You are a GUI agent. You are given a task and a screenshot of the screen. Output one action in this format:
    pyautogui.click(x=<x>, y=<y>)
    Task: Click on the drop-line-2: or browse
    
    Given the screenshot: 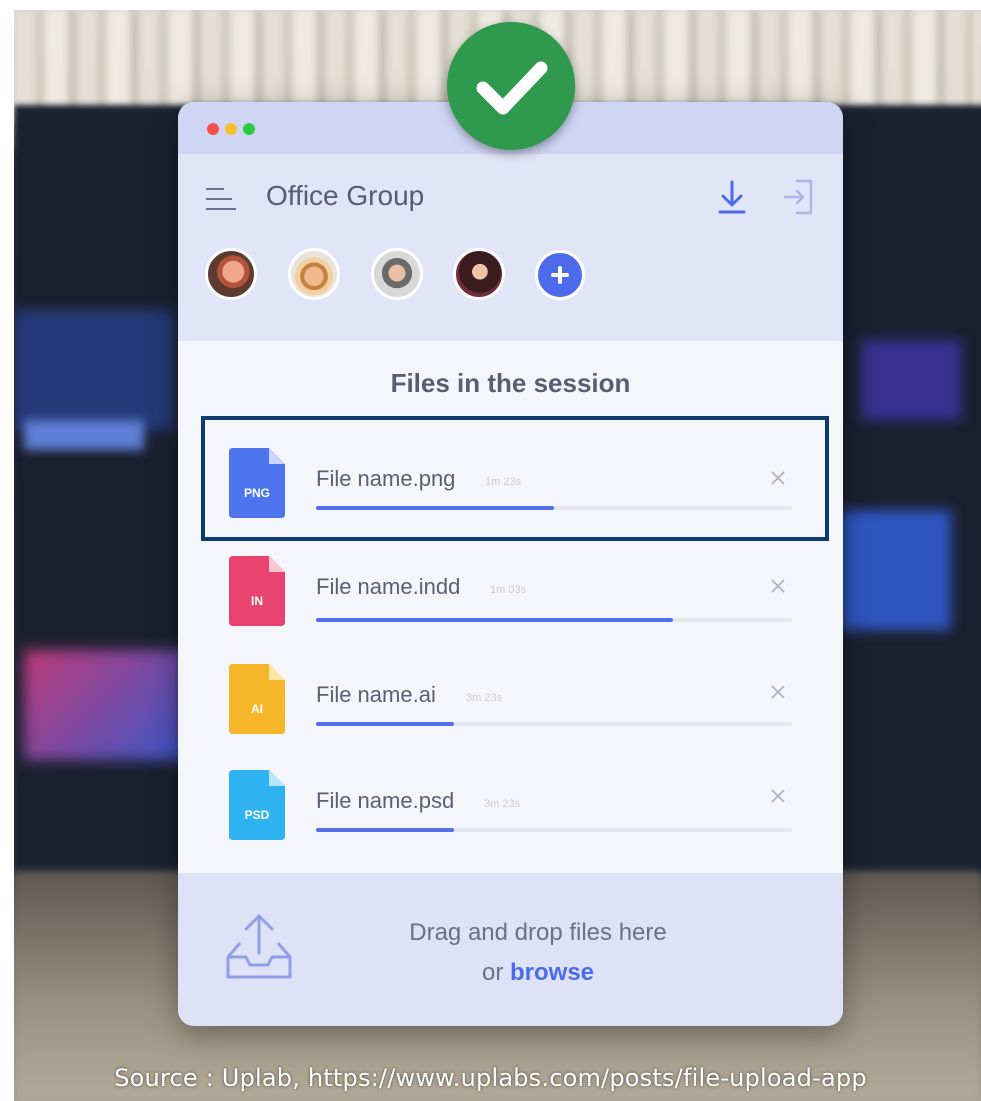 What is the action you would take?
    pyautogui.click(x=538, y=972)
    